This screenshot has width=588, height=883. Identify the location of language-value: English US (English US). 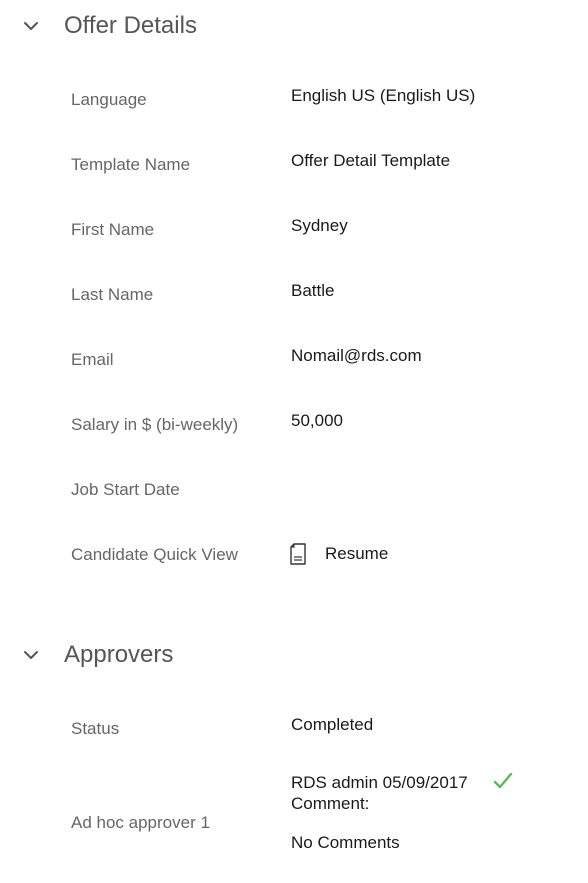
(383, 95).